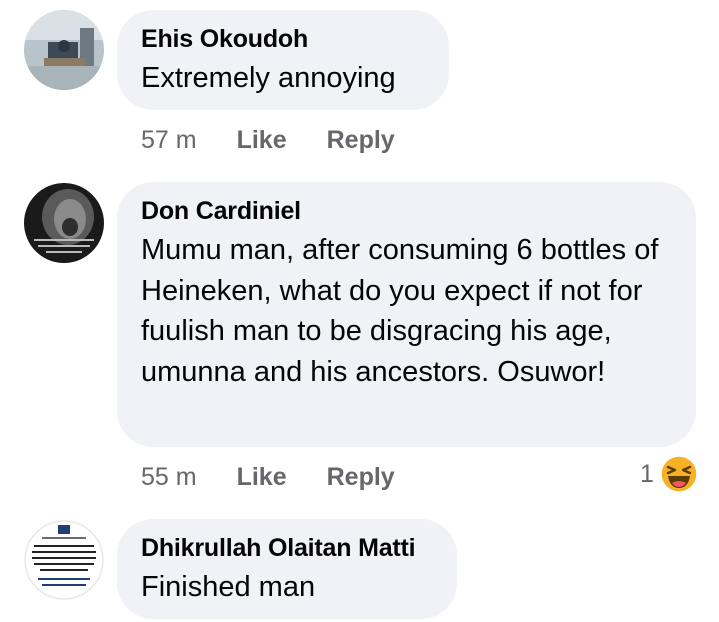 Image resolution: width=719 pixels, height=622 pixels. Describe the element at coordinates (286, 548) in the screenshot. I see `comment-author: Dhikrullah Olaitan Matti` at that location.